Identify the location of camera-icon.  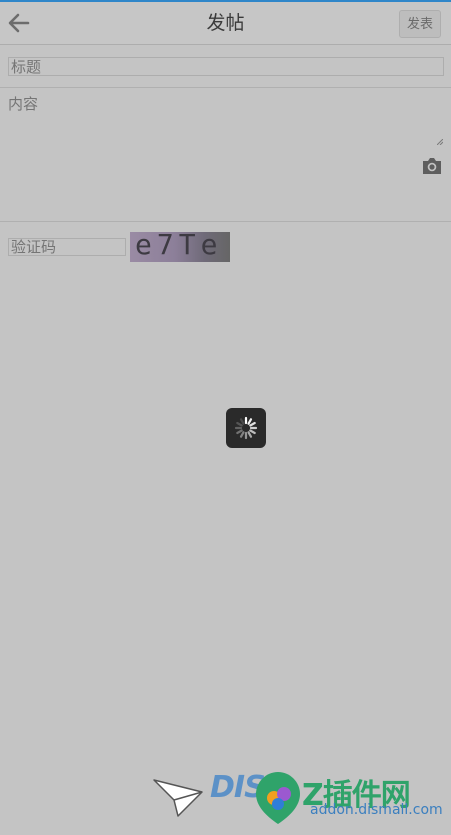
(432, 166).